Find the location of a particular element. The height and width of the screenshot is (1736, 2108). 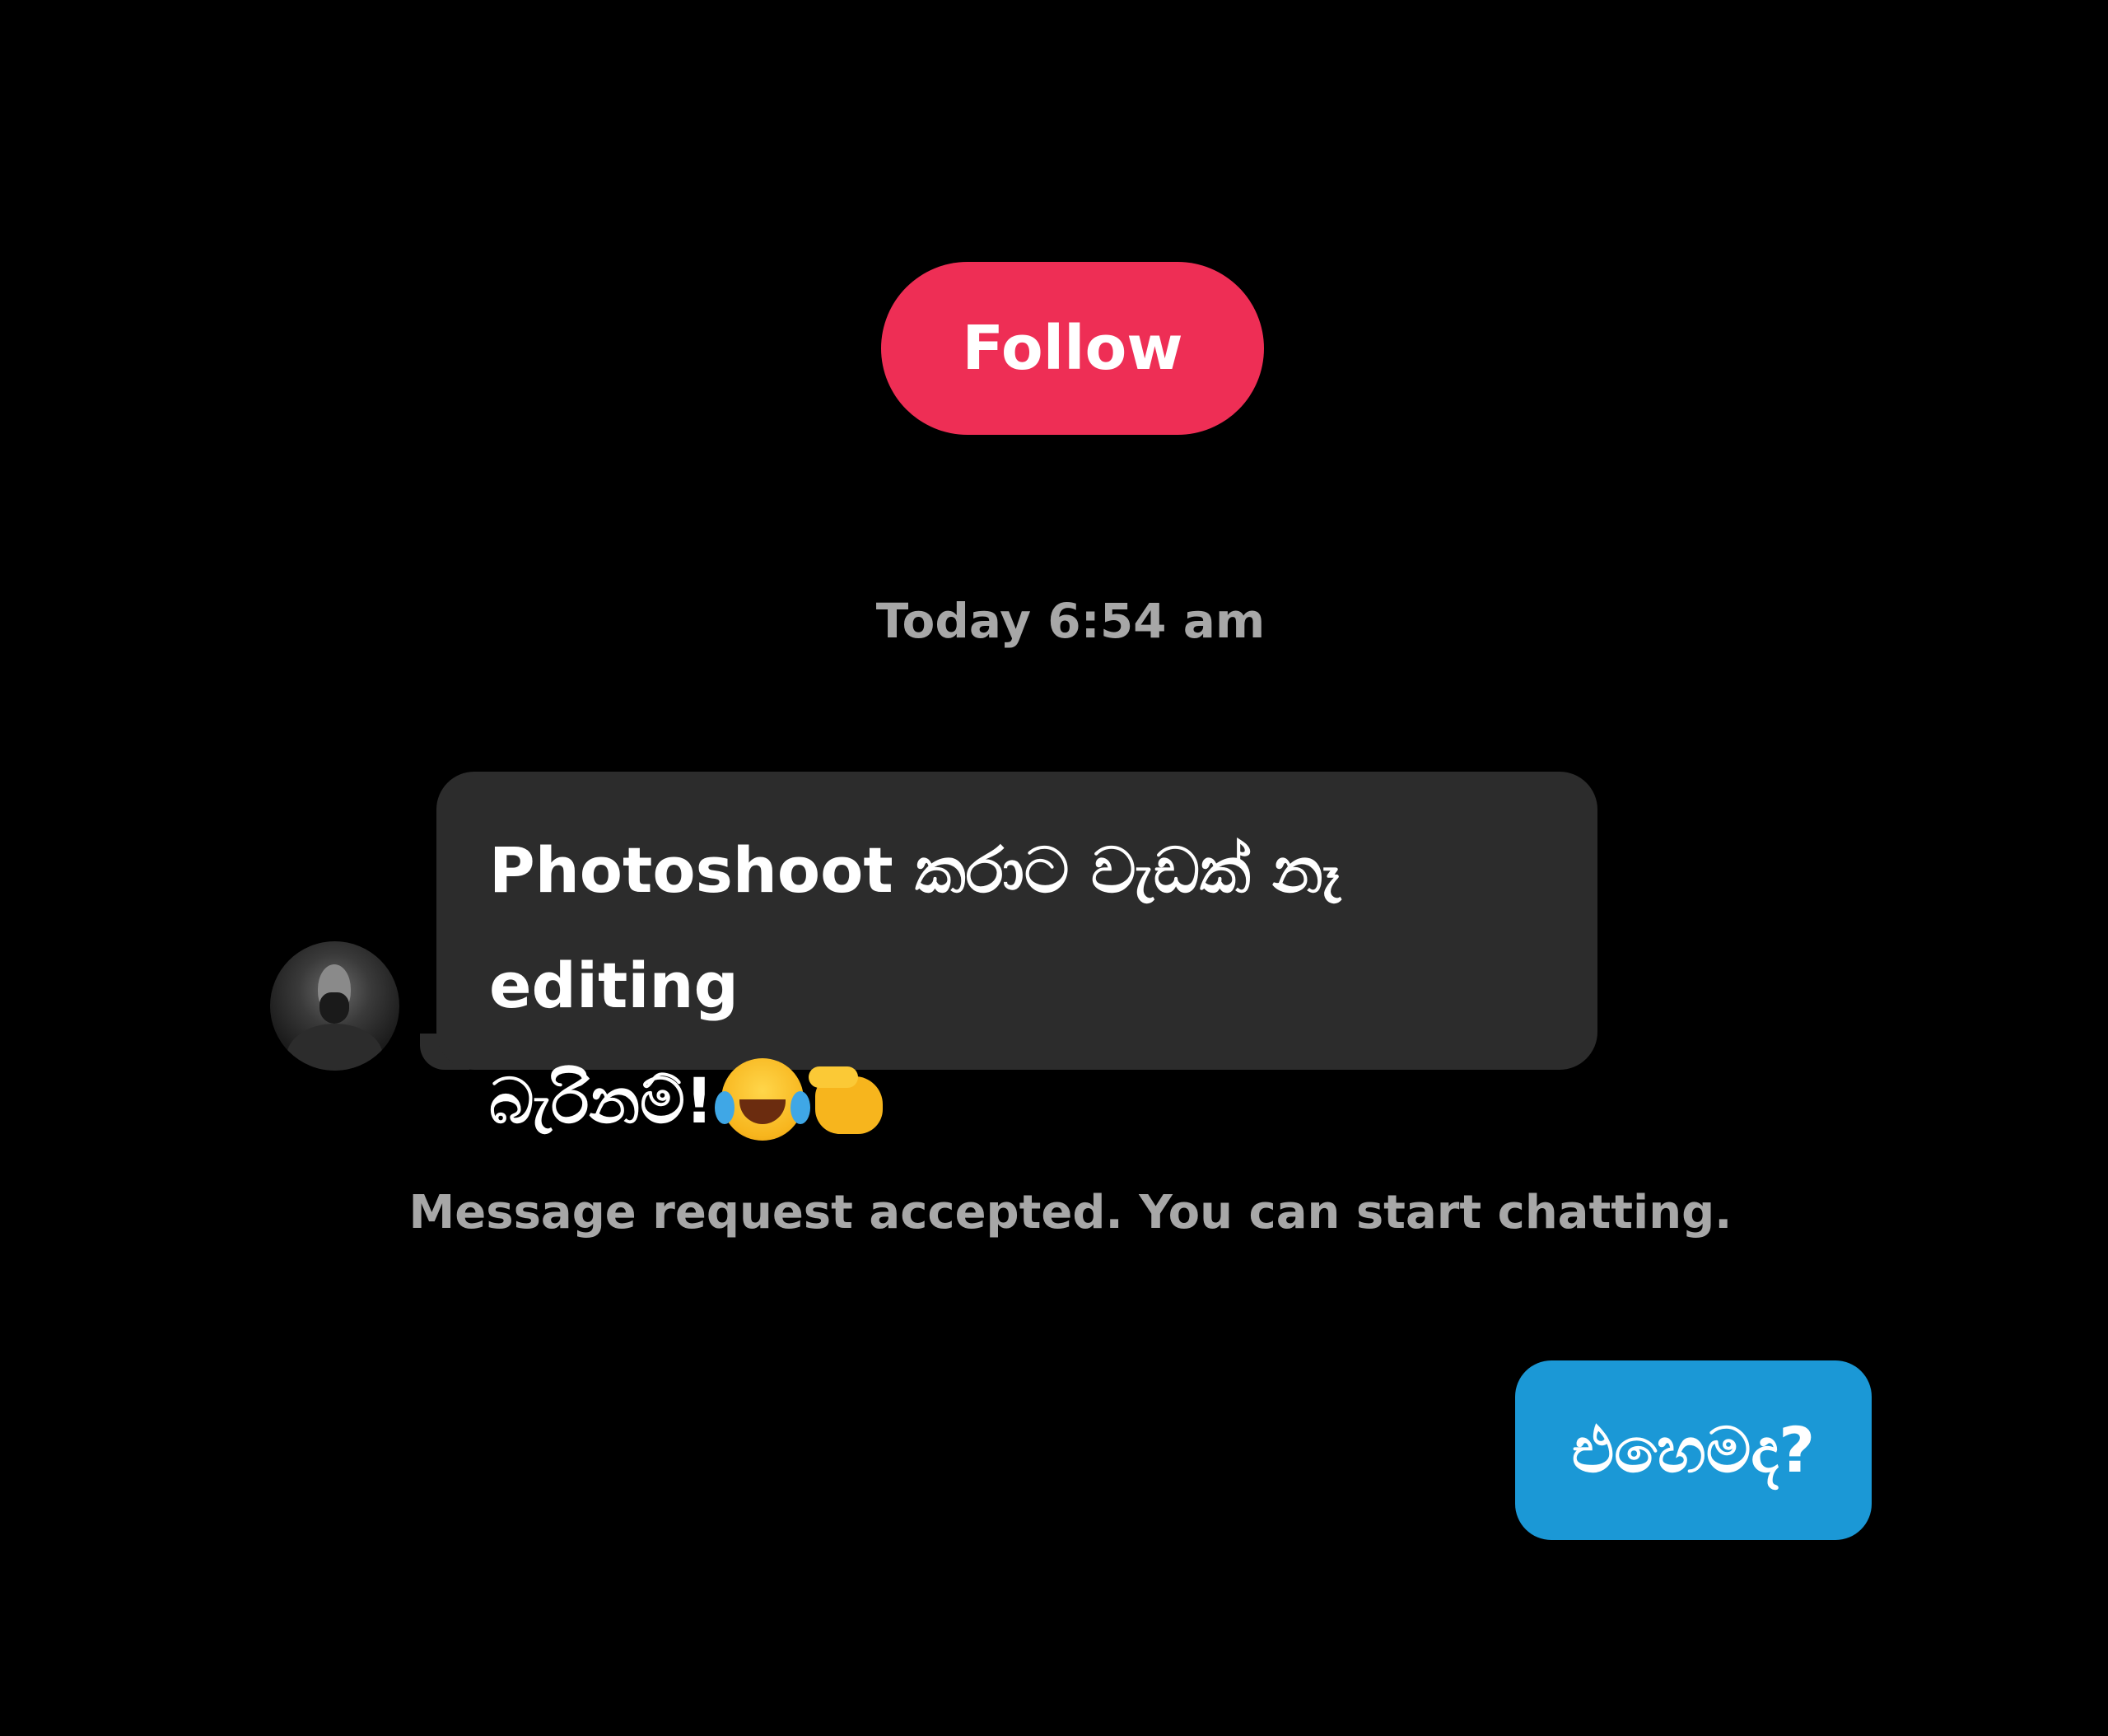

incoming-message-line2: බැරිනම්! is located at coordinates (601, 1100).